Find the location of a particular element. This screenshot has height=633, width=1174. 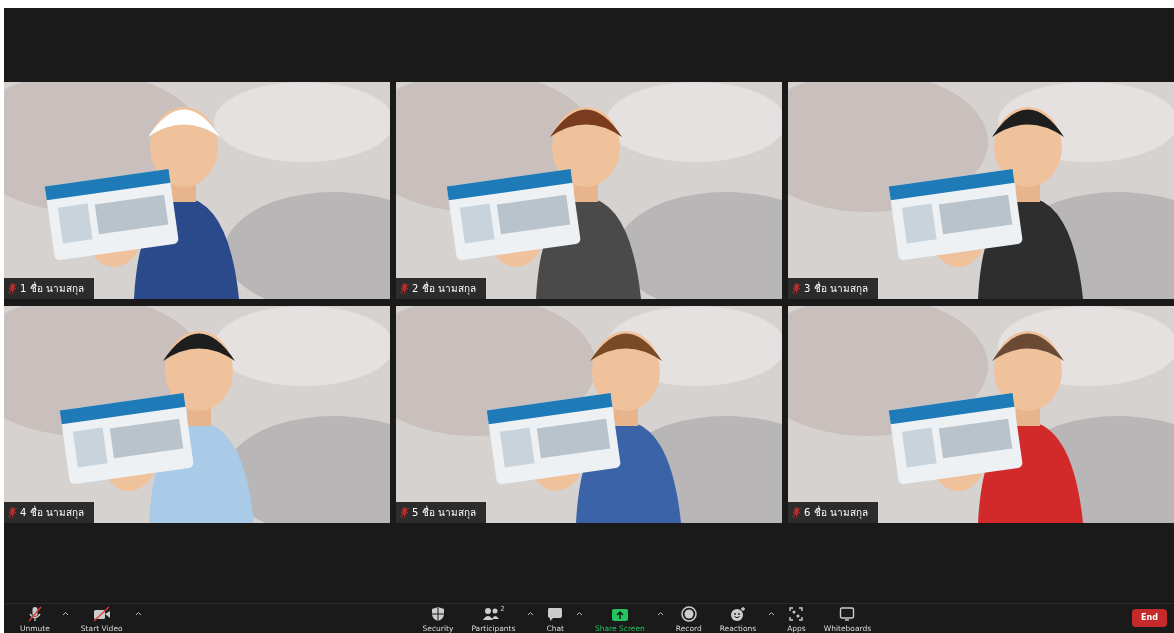

apps-icon is located at coordinates (796, 613).